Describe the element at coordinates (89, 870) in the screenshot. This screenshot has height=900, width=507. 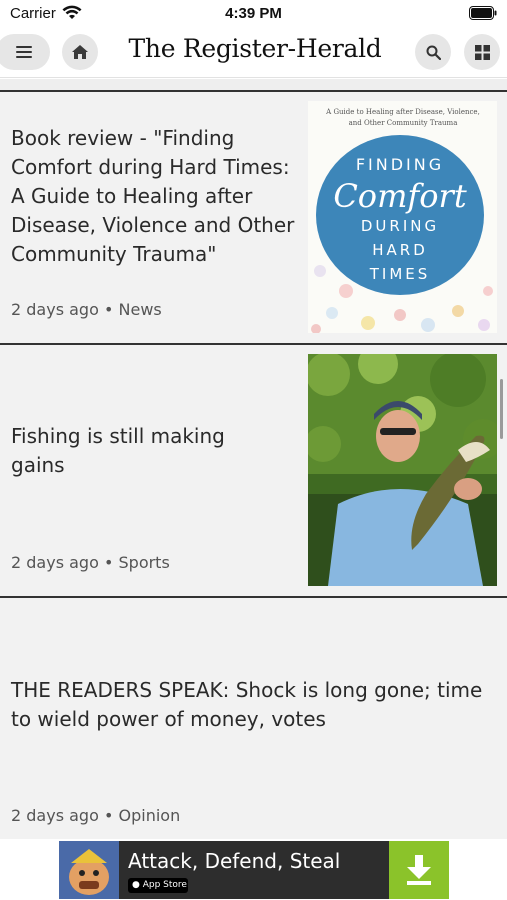
I see `game-app-icon` at that location.